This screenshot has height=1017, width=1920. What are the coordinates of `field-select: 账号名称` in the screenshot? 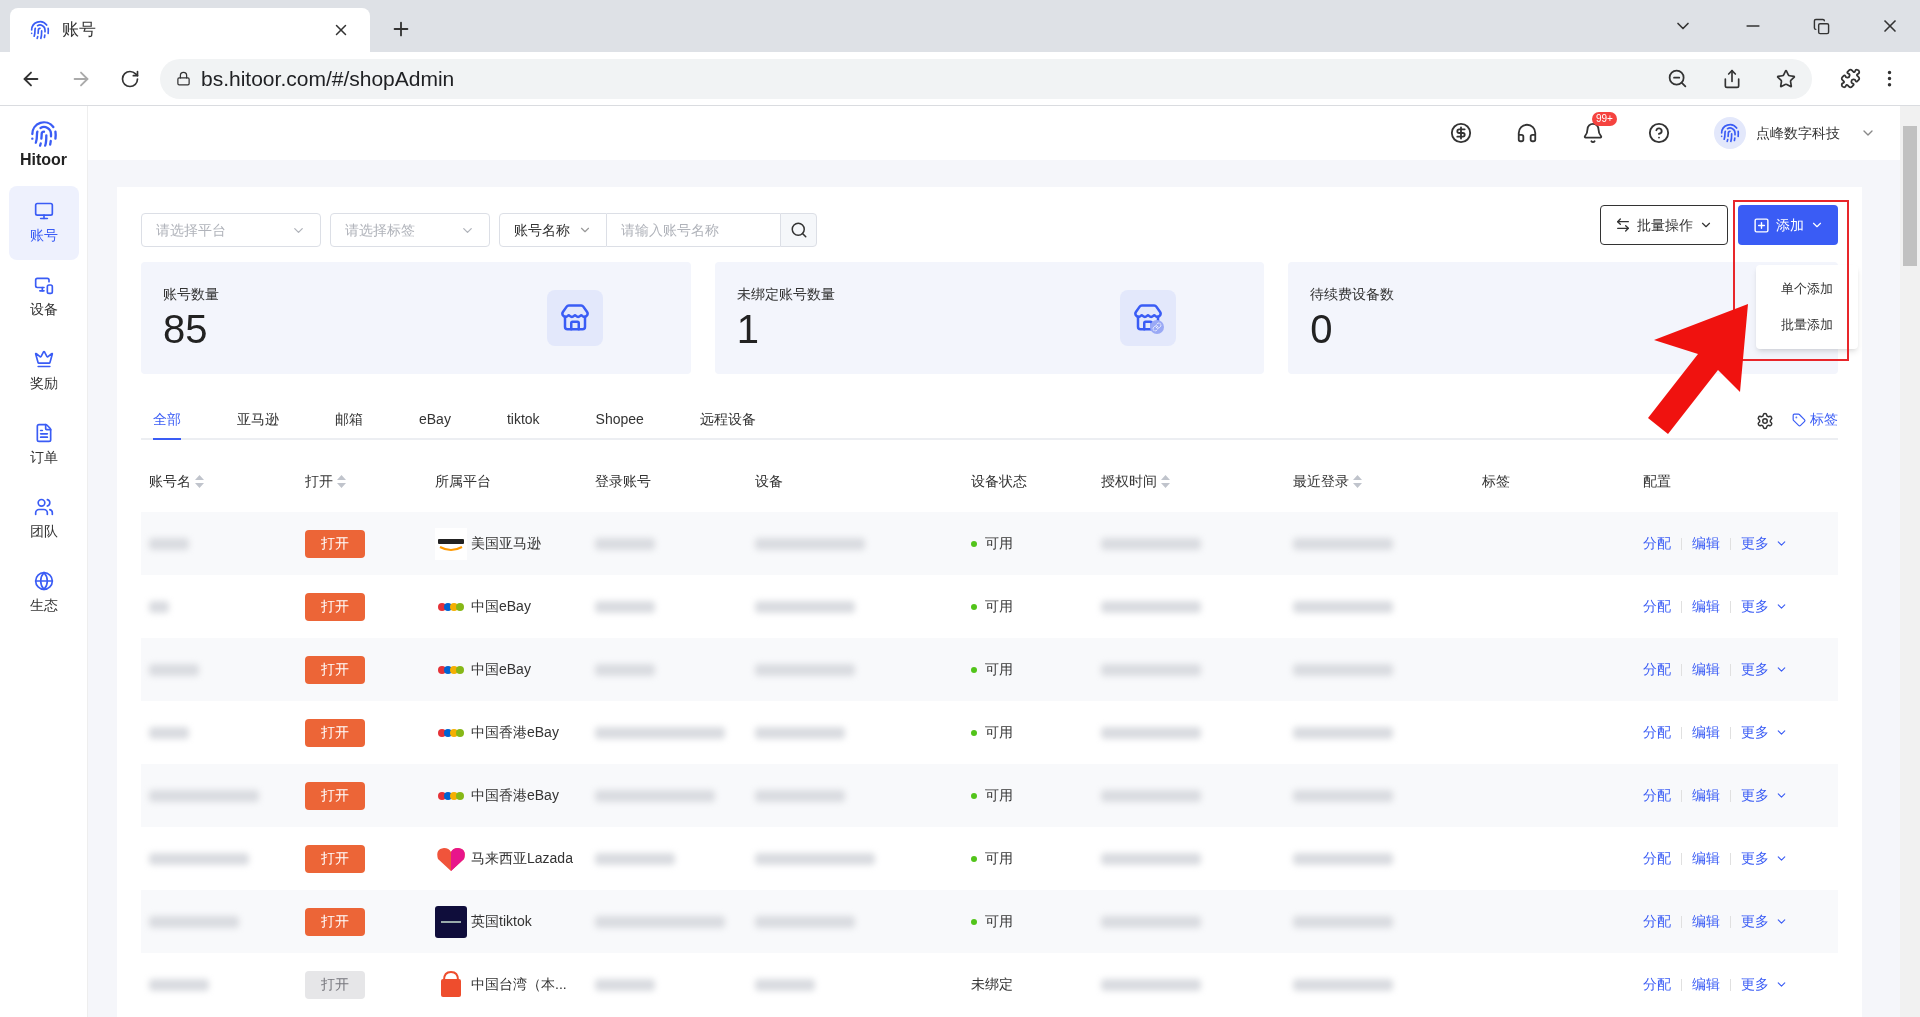 It's located at (553, 230).